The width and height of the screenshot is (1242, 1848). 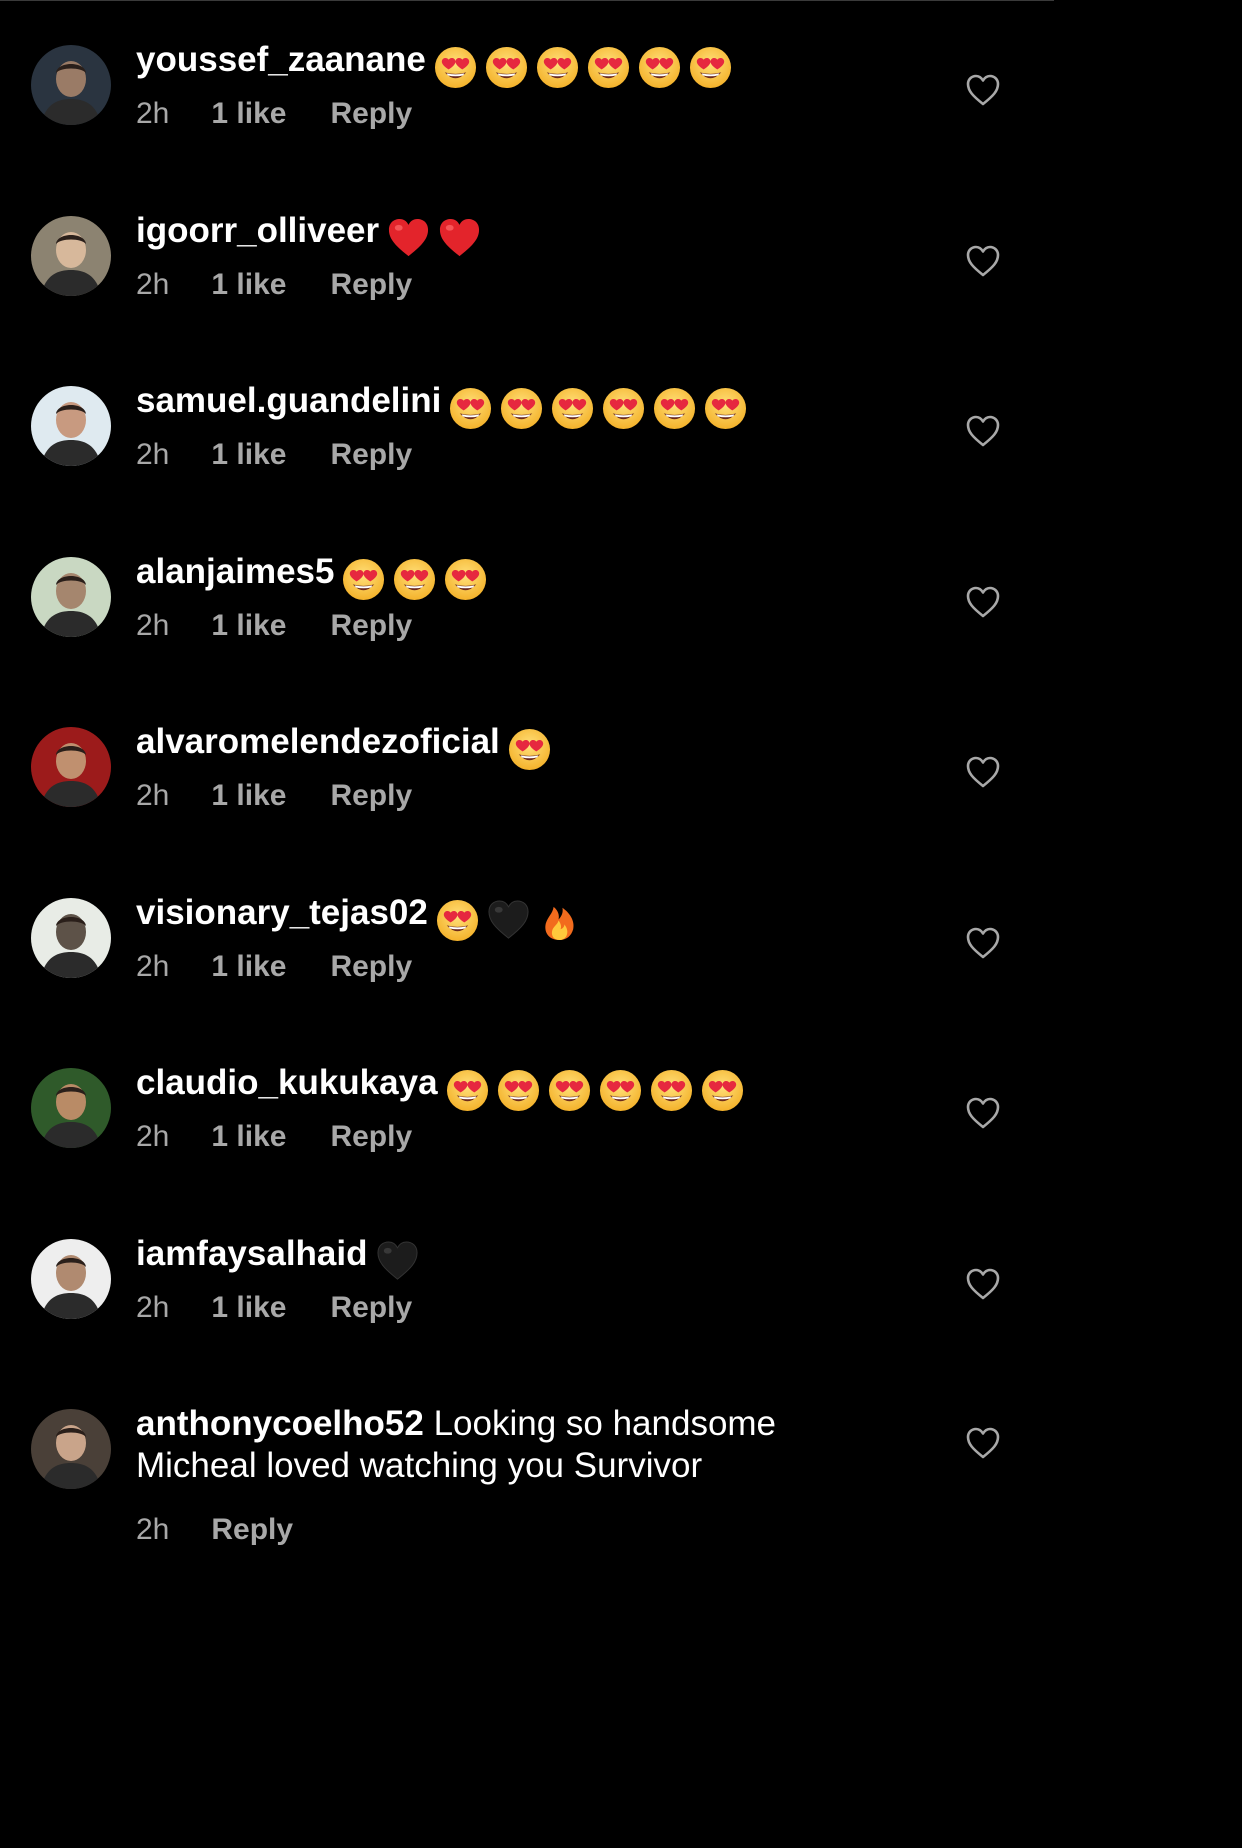 I want to click on username-link: iamfaysalhaid, so click(x=252, y=1253).